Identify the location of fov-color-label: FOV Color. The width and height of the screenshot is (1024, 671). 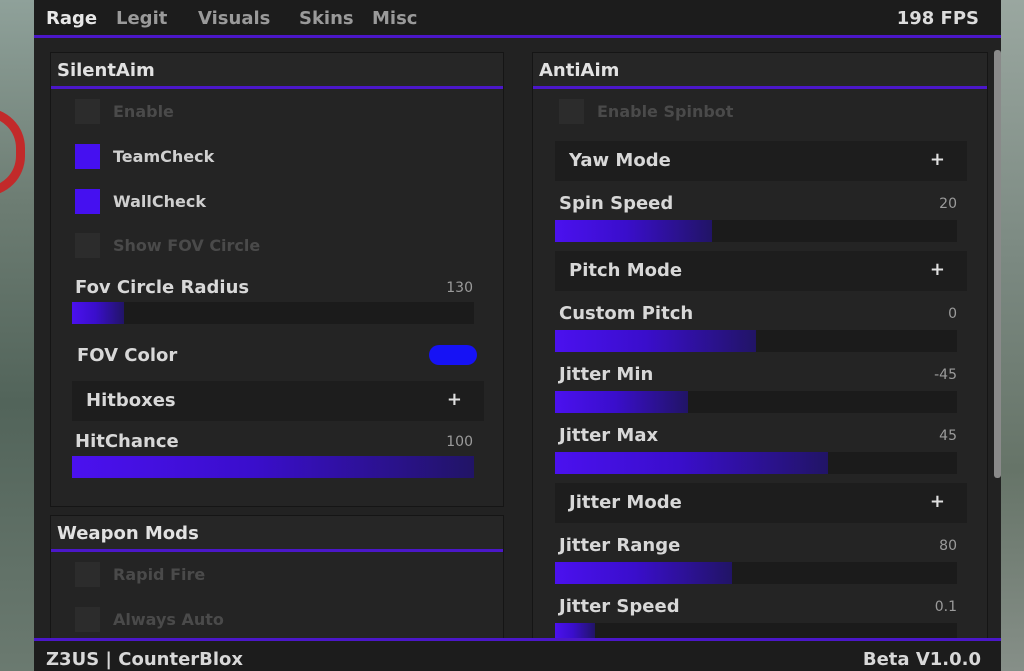
(127, 355).